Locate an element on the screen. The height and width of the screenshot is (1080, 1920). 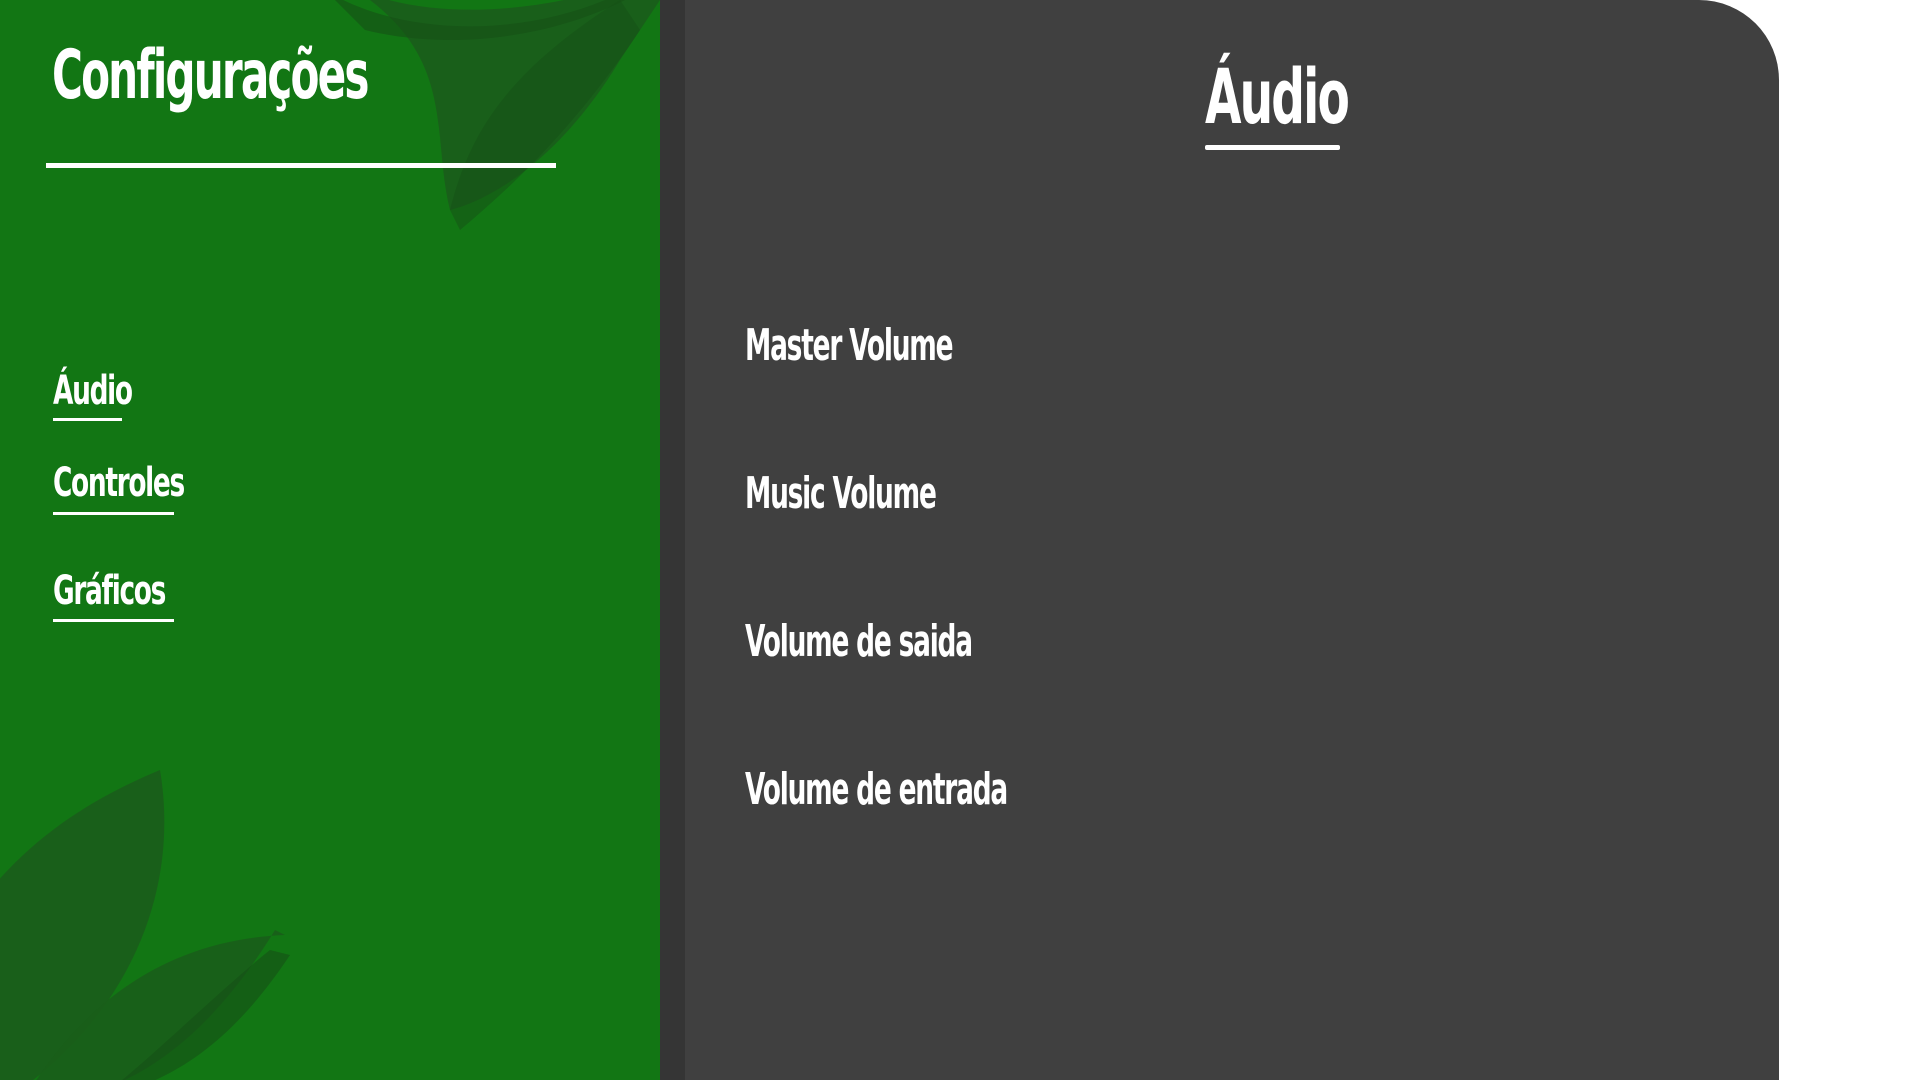
sidebar-title-underline is located at coordinates (301, 165).